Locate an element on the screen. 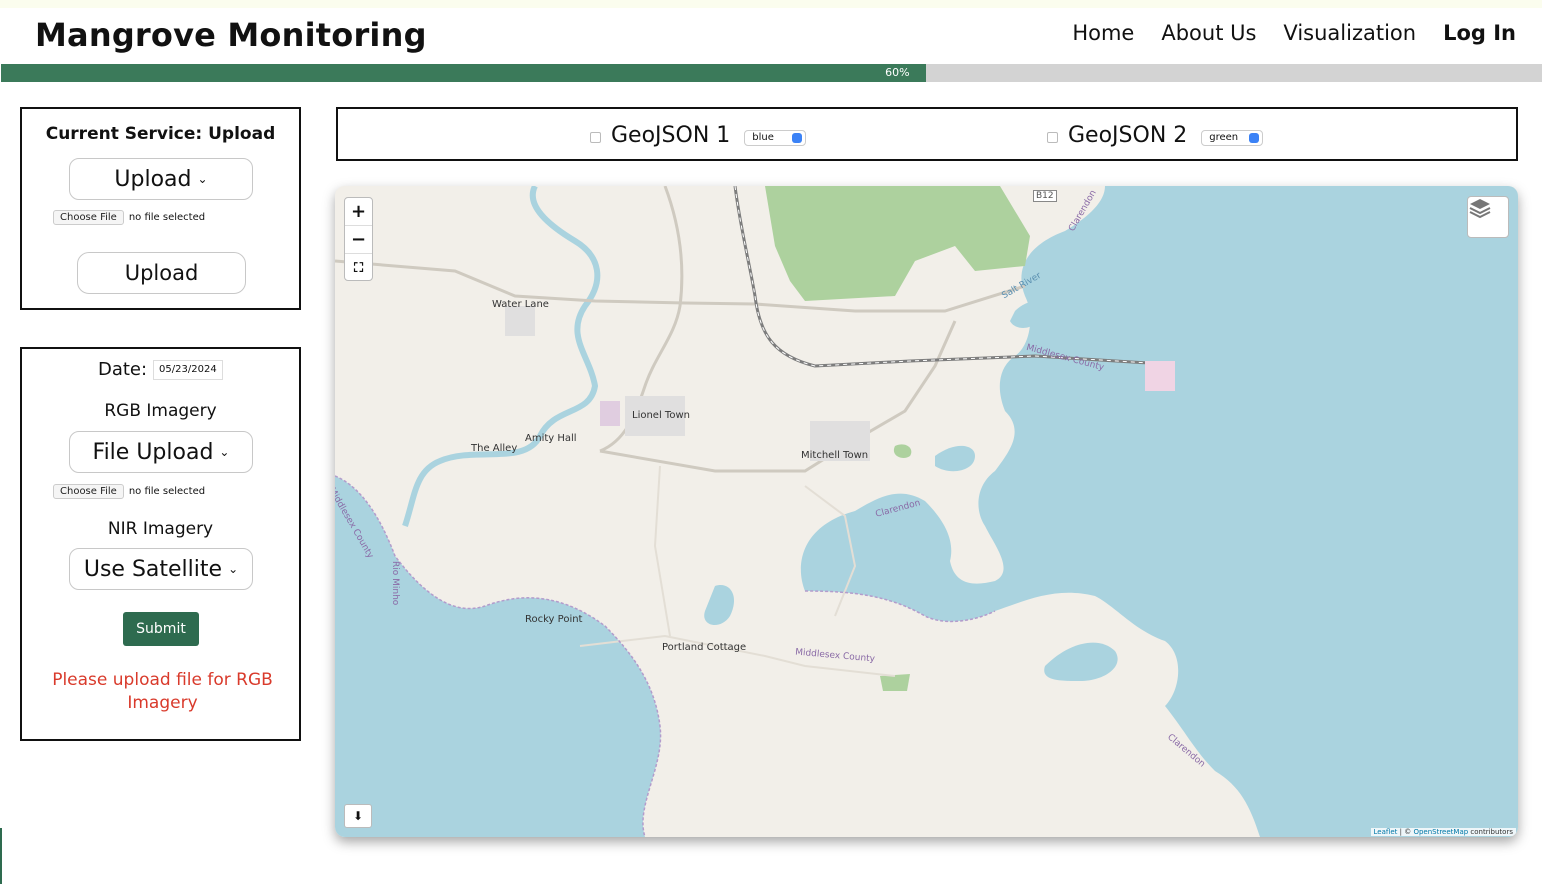 This screenshot has width=1542, height=884. map-attribution: Leaflet | © OpenStreetMap contributors is located at coordinates (1443, 832).